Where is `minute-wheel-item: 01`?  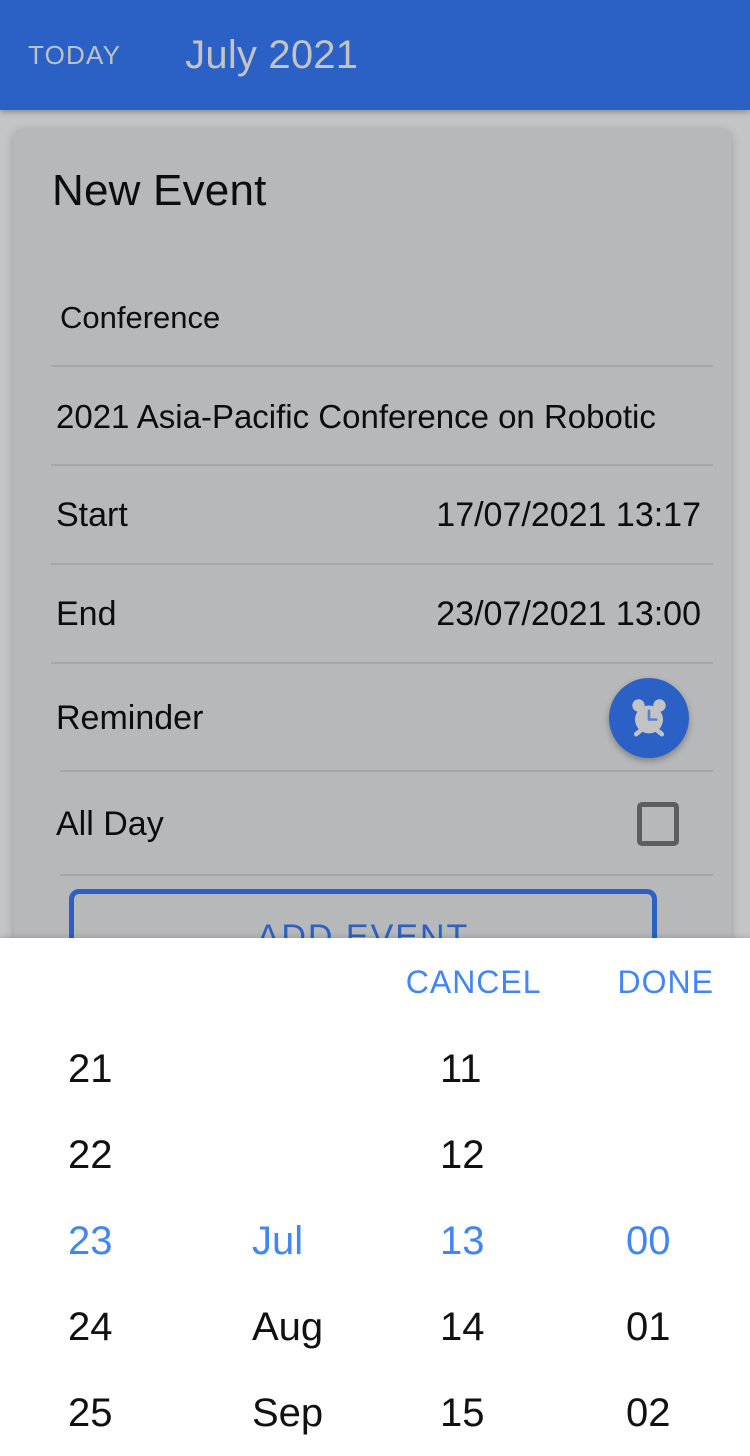
minute-wheel-item: 01 is located at coordinates (657, 1327).